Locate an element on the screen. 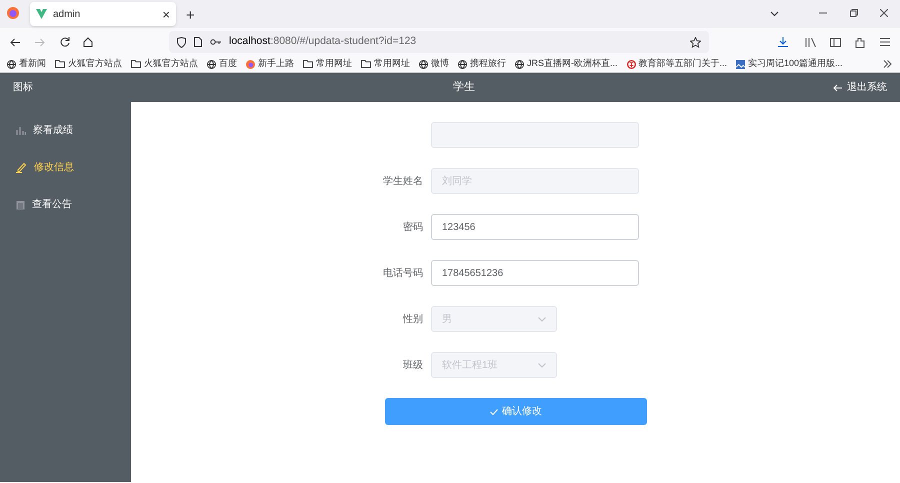 The width and height of the screenshot is (900, 483). arrow-left-icon is located at coordinates (837, 88).